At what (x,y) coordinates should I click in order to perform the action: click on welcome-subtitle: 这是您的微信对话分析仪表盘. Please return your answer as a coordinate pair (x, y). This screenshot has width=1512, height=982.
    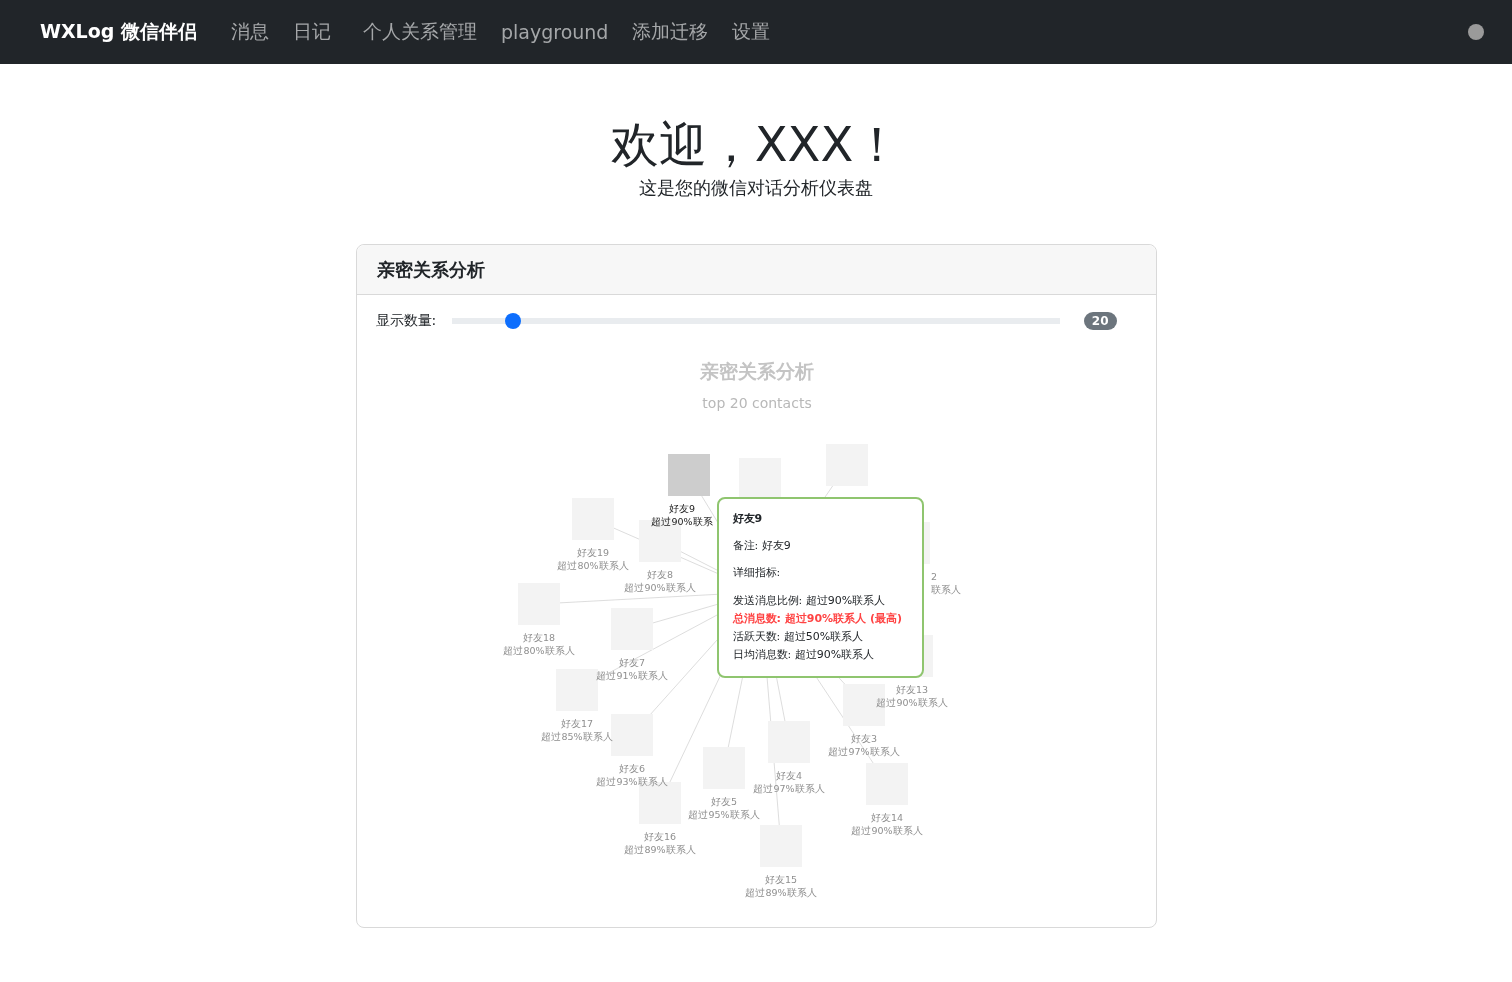
    Looking at the image, I should click on (756, 188).